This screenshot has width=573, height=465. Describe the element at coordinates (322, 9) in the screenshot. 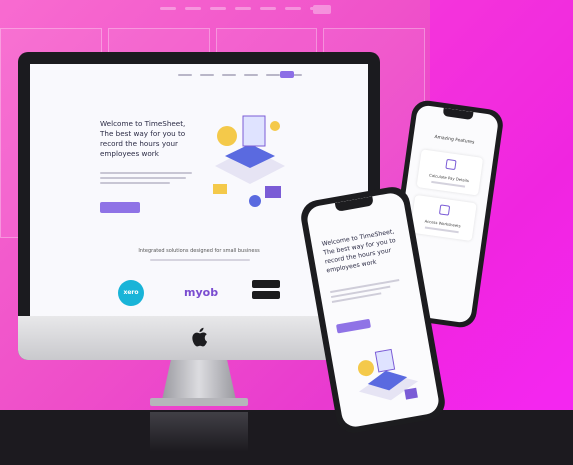

I see `background-nav-button` at that location.